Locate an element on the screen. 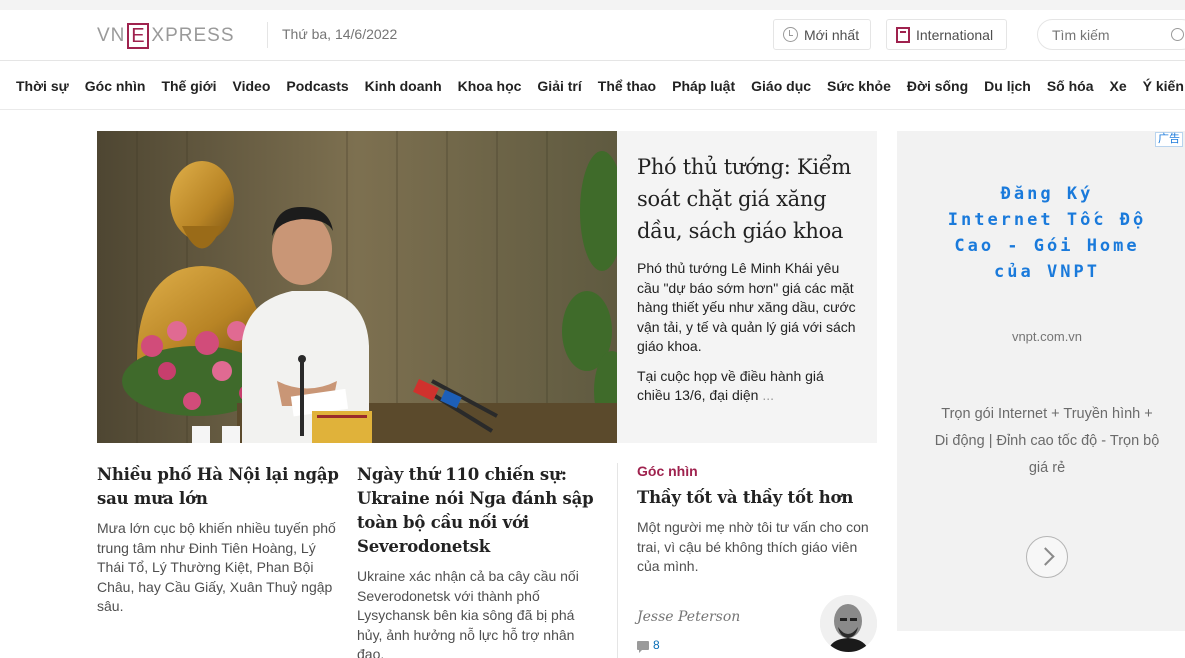 The width and height of the screenshot is (1185, 658). opinion-category-label: Góc nhìn is located at coordinates (757, 471).